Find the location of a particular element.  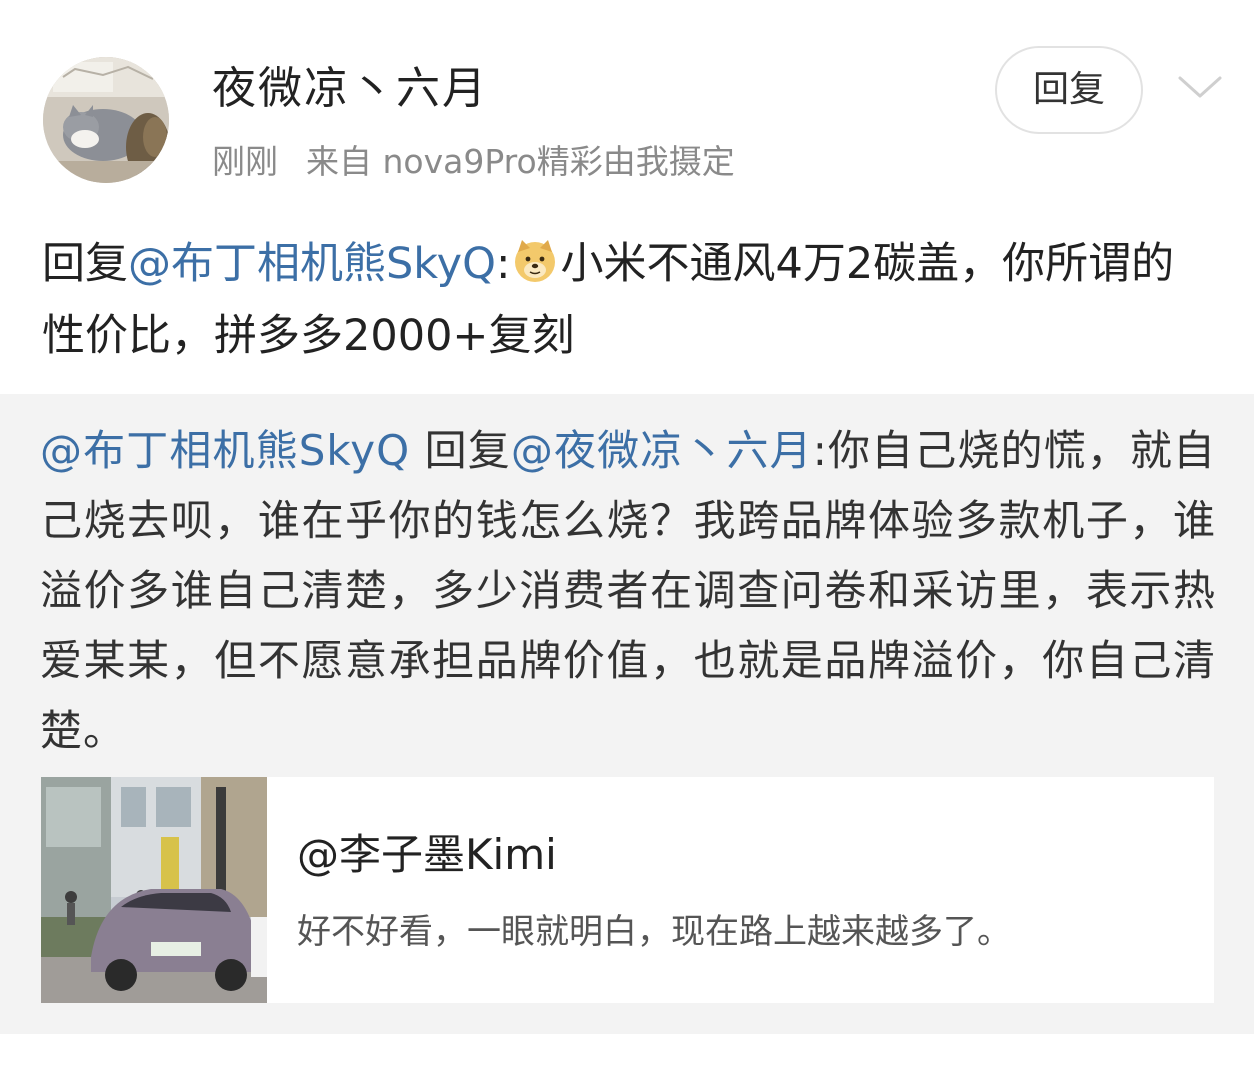

chevron-down-icon is located at coordinates (1200, 86).